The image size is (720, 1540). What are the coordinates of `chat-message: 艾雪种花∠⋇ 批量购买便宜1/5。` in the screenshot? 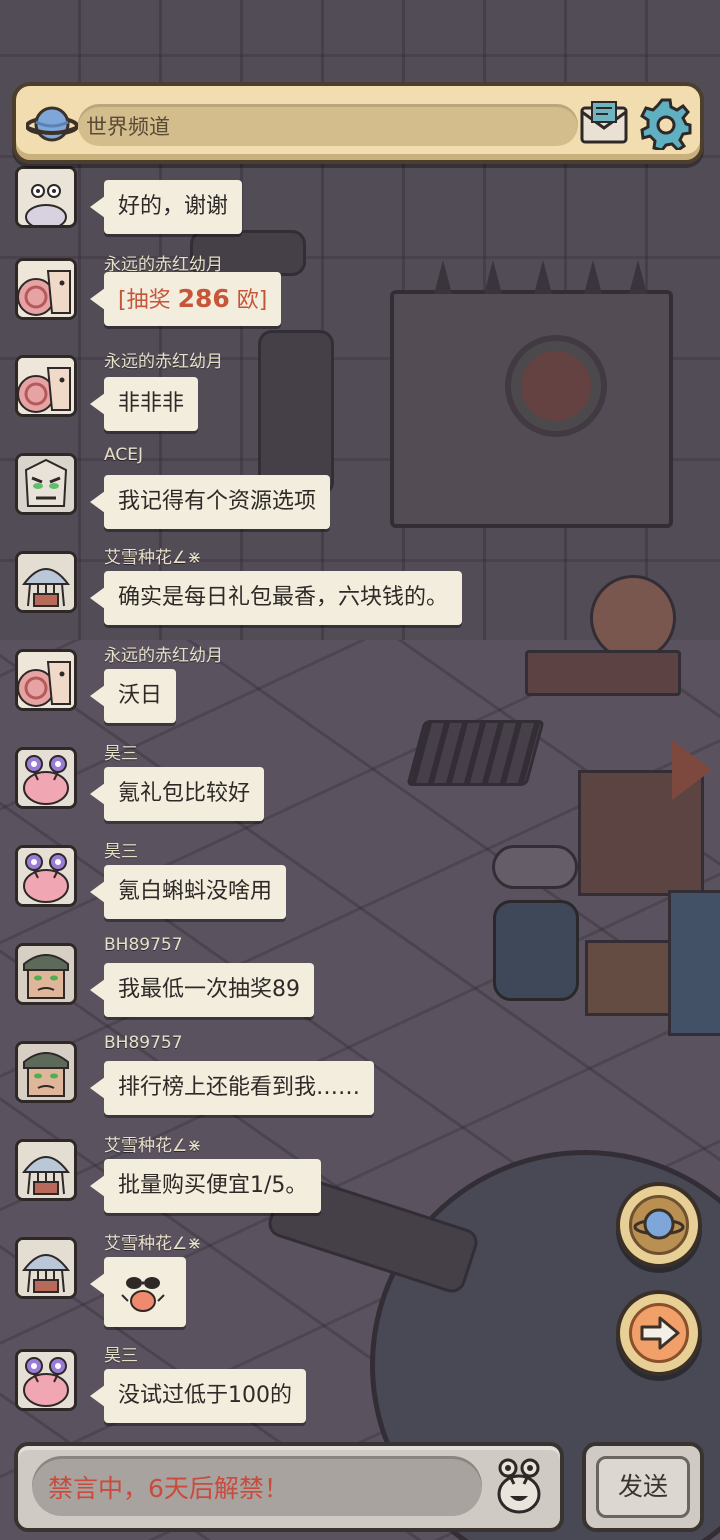 It's located at (360, 1179).